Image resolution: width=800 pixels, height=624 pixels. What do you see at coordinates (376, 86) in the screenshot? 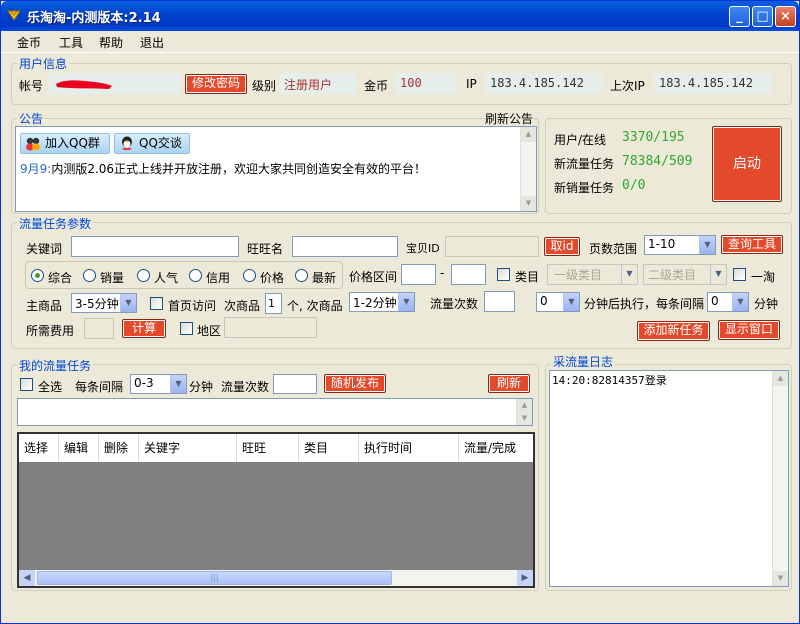
I see `coins-label: 金币` at bounding box center [376, 86].